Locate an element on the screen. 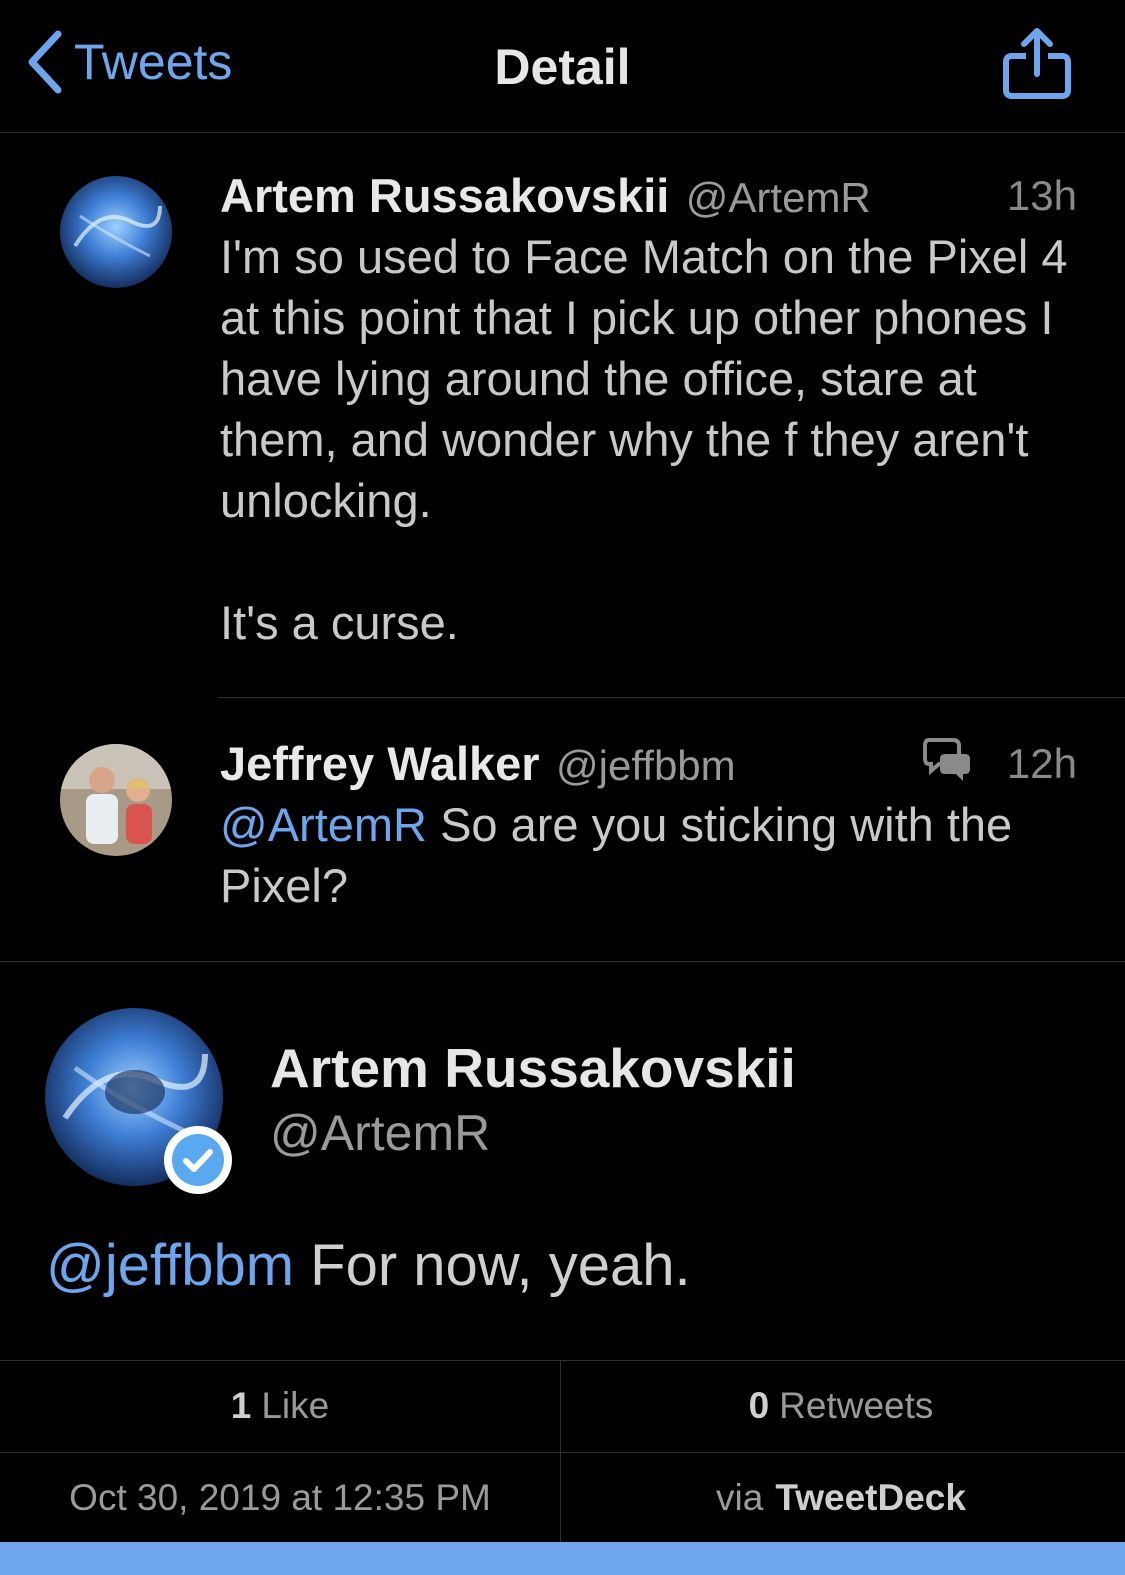 Image resolution: width=1125 pixels, height=1575 pixels. page-title: Detail is located at coordinates (562, 67).